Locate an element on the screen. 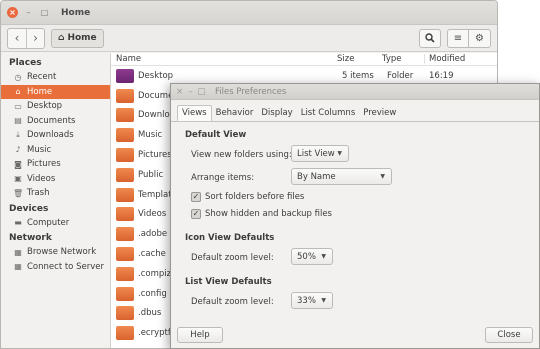 This screenshot has height=349, width=540. checkmark-icon: ✓ is located at coordinates (196, 214).